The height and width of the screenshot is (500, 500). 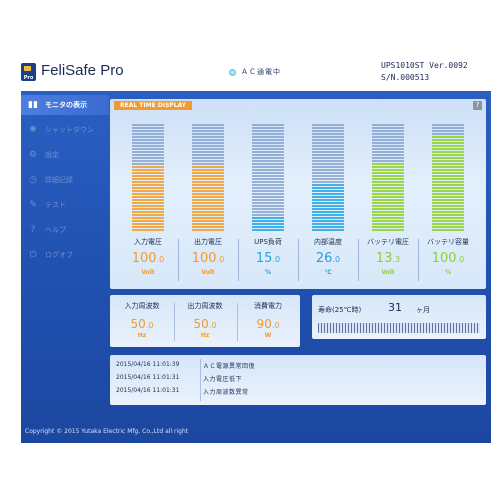 What do you see at coordinates (55, 205) in the screenshot?
I see `sidebar-item-label: テスト` at bounding box center [55, 205].